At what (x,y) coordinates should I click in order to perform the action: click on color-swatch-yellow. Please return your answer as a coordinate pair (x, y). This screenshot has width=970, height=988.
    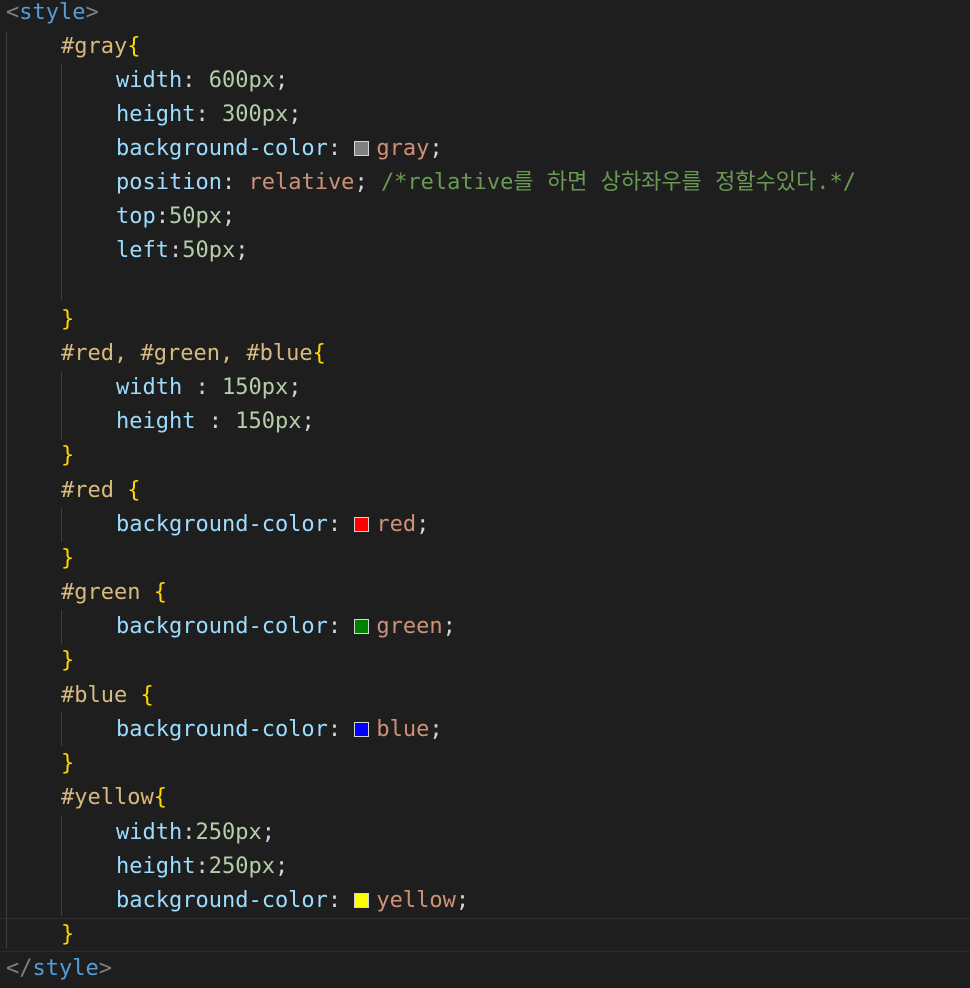
    Looking at the image, I should click on (362, 900).